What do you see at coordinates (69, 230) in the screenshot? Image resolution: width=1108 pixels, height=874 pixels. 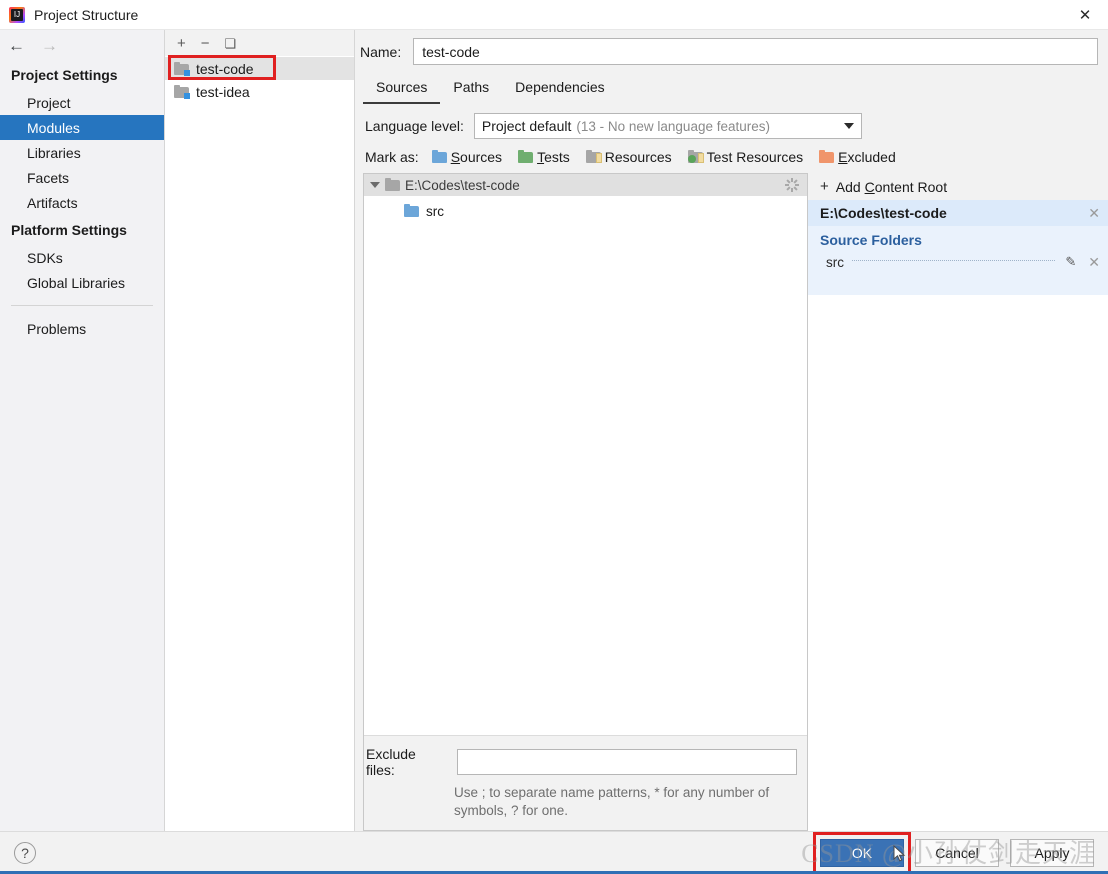 I see `sidebar-group-platform-settings: Platform Settings` at bounding box center [69, 230].